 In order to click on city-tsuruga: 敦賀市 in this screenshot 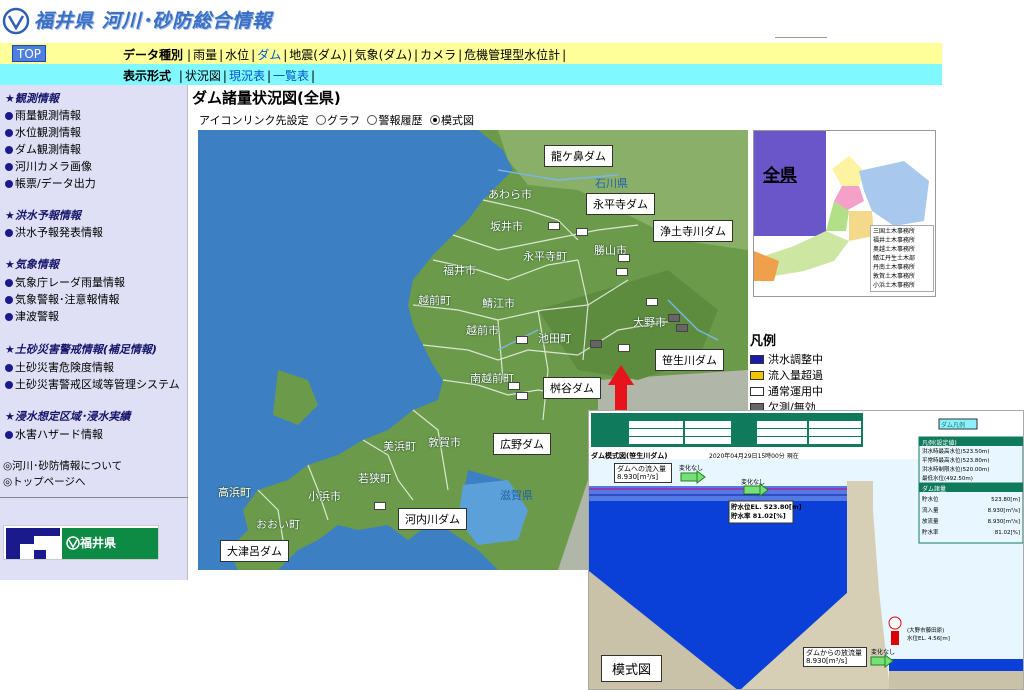, I will do `click(444, 442)`.